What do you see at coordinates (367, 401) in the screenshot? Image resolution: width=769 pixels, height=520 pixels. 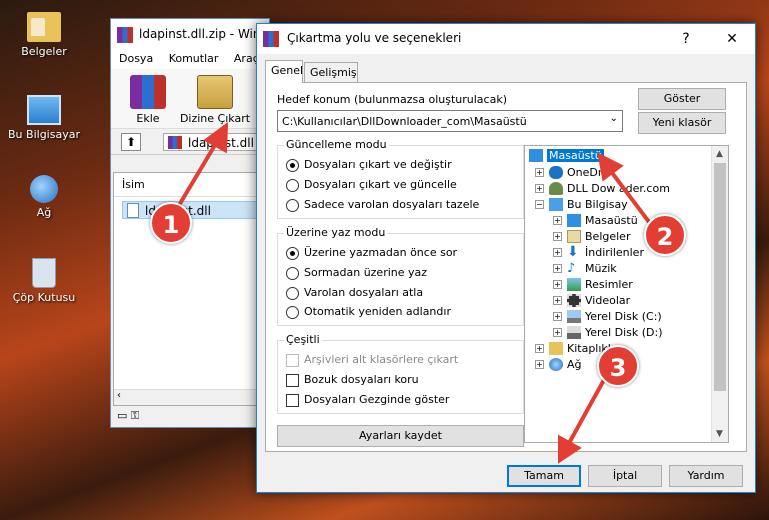 I see `checkbox-show-in-explorer: Dosyaları Gezginde göster` at bounding box center [367, 401].